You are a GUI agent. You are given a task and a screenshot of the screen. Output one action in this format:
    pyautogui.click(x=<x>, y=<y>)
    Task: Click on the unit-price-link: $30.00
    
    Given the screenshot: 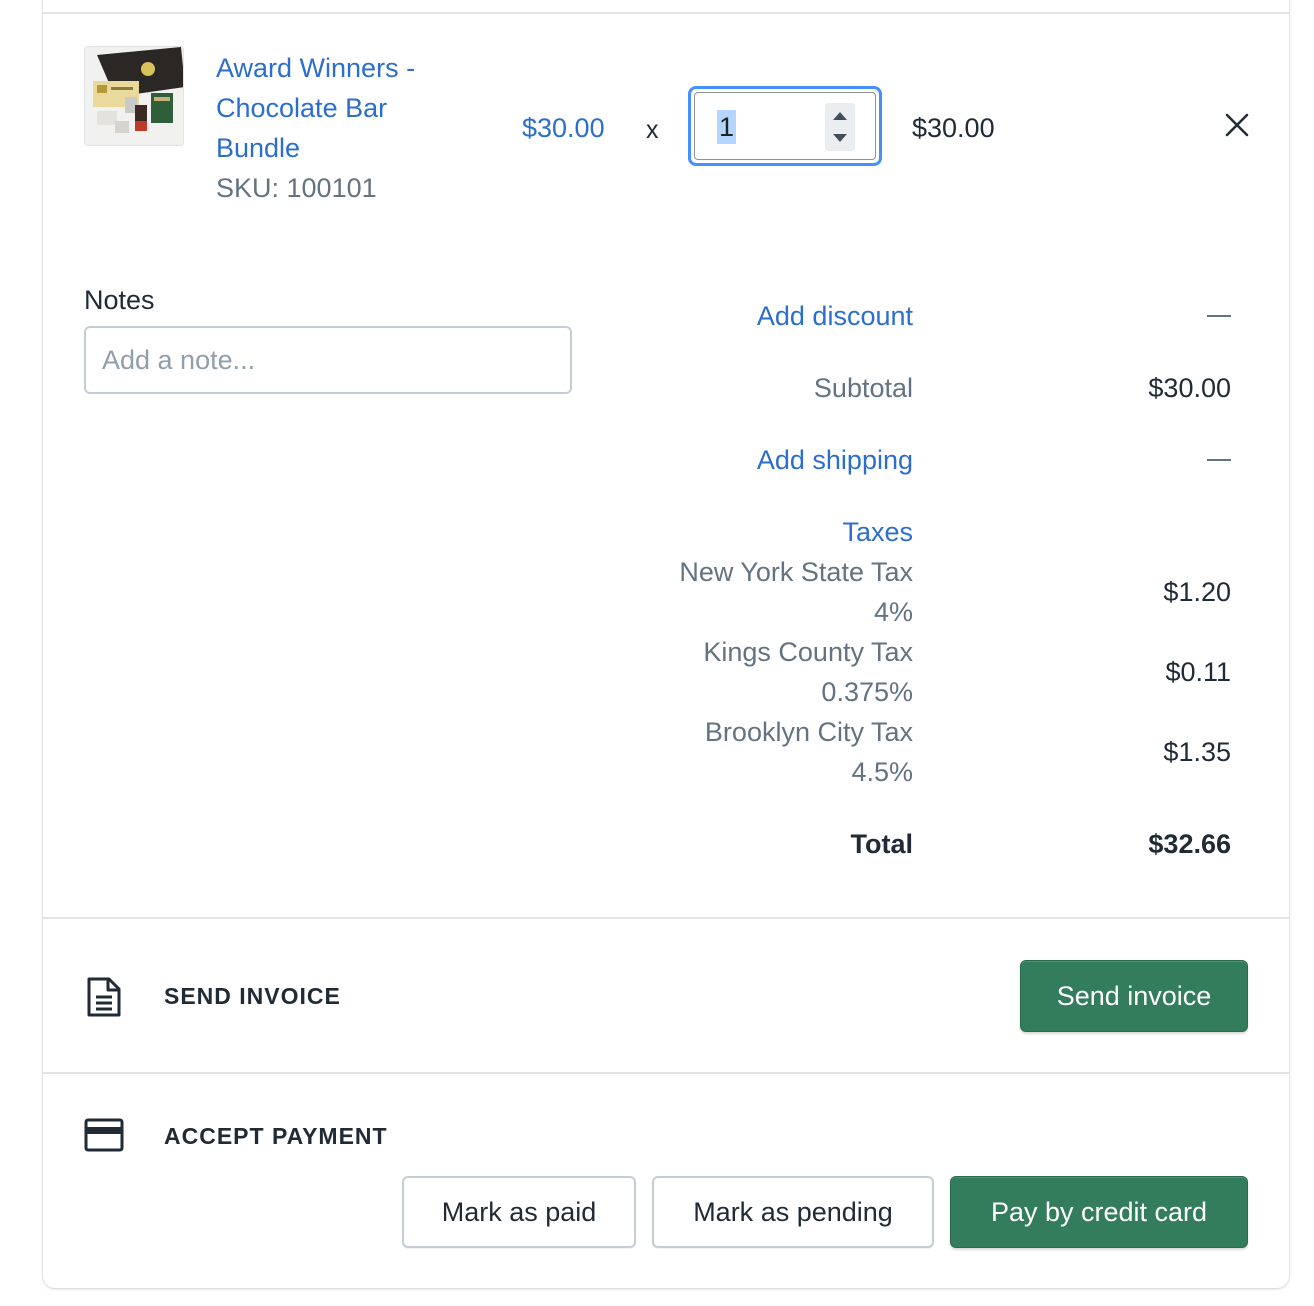 What is the action you would take?
    pyautogui.click(x=563, y=128)
    